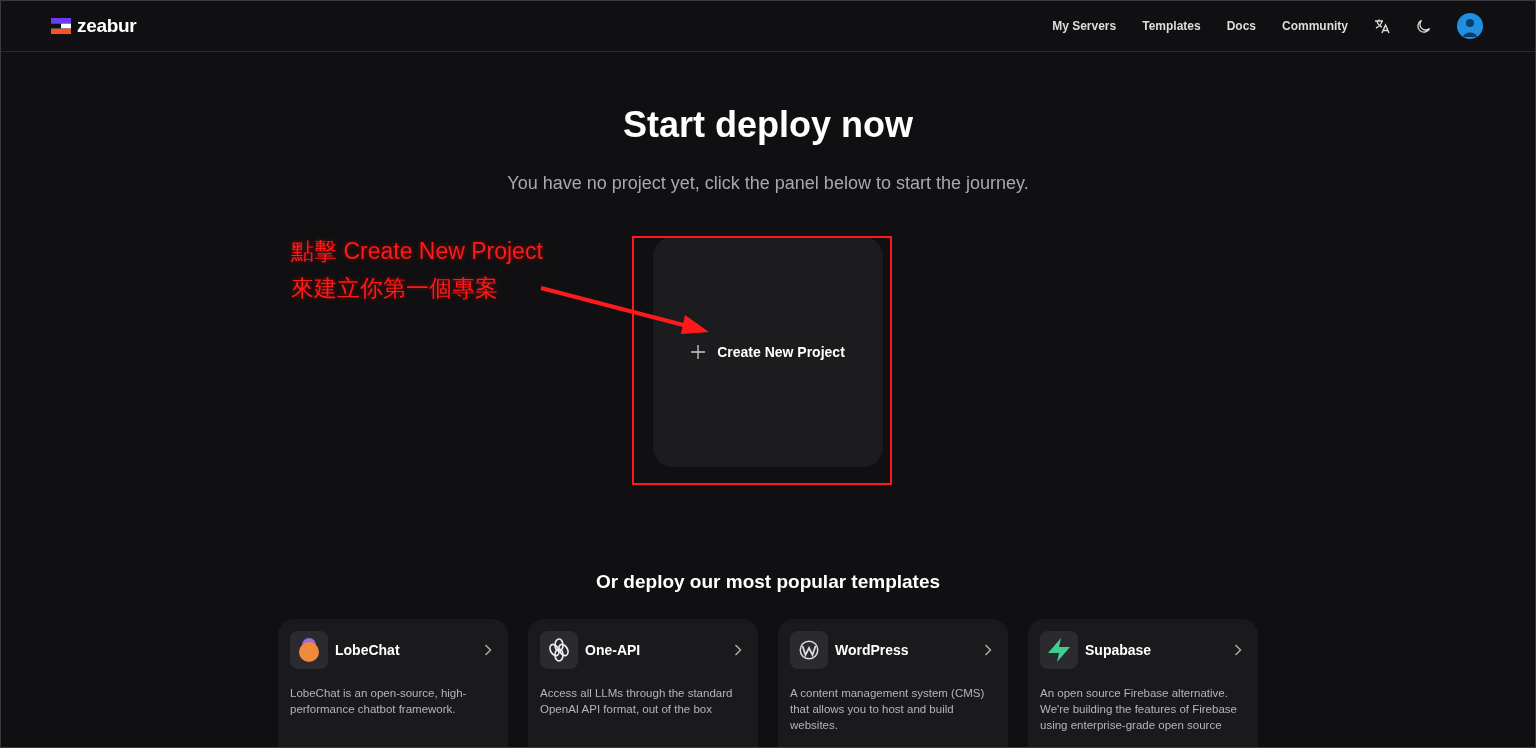 This screenshot has height=748, width=1536. Describe the element at coordinates (872, 650) in the screenshot. I see `template-name: WordPress` at that location.